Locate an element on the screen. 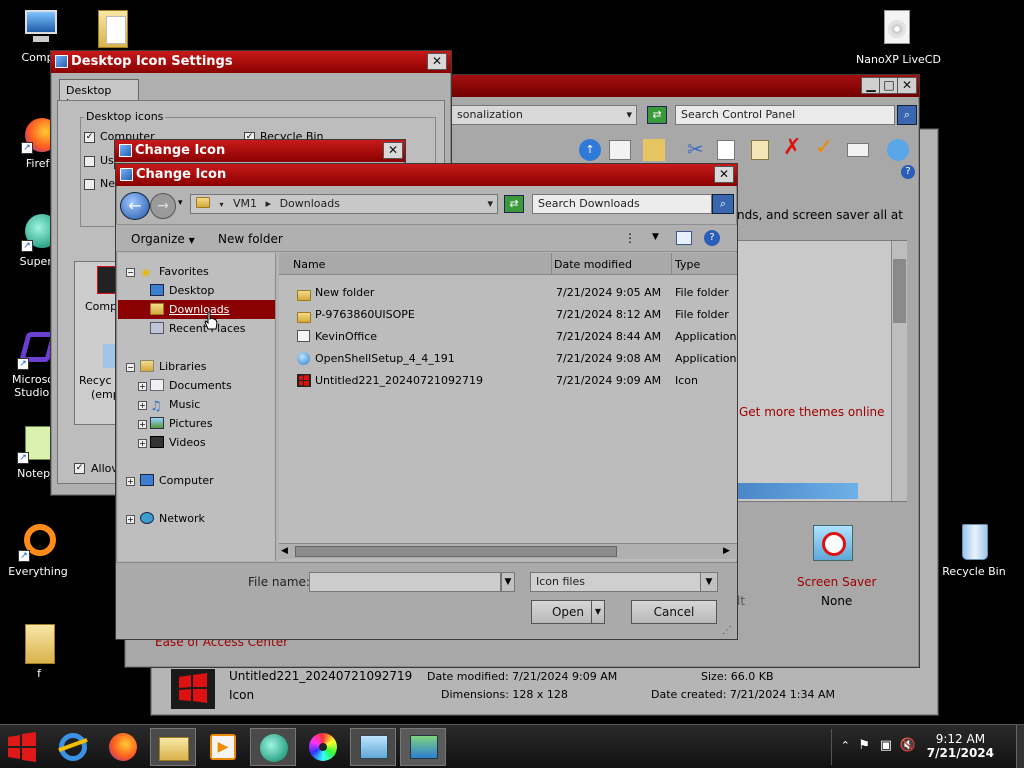  column-date-modified: Date modified is located at coordinates (593, 264).